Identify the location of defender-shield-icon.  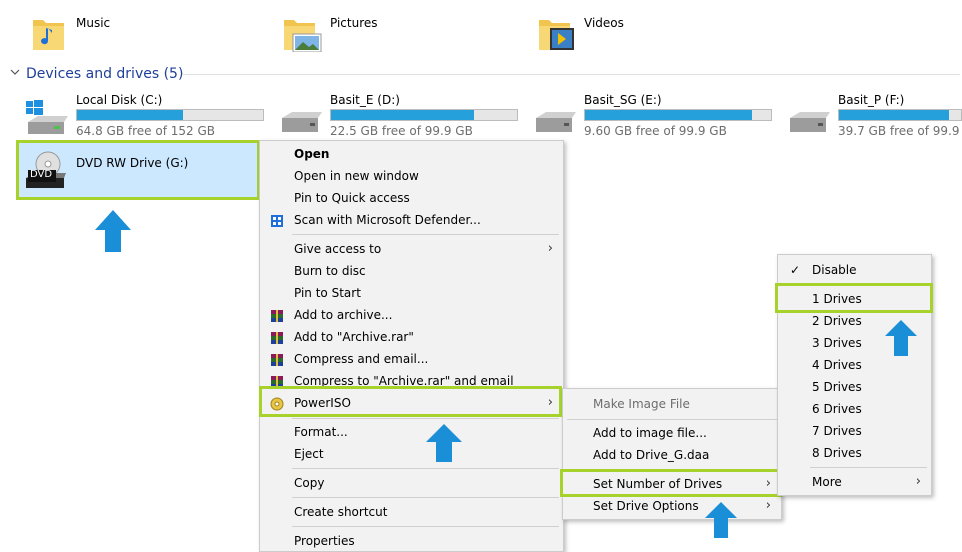
(277, 224).